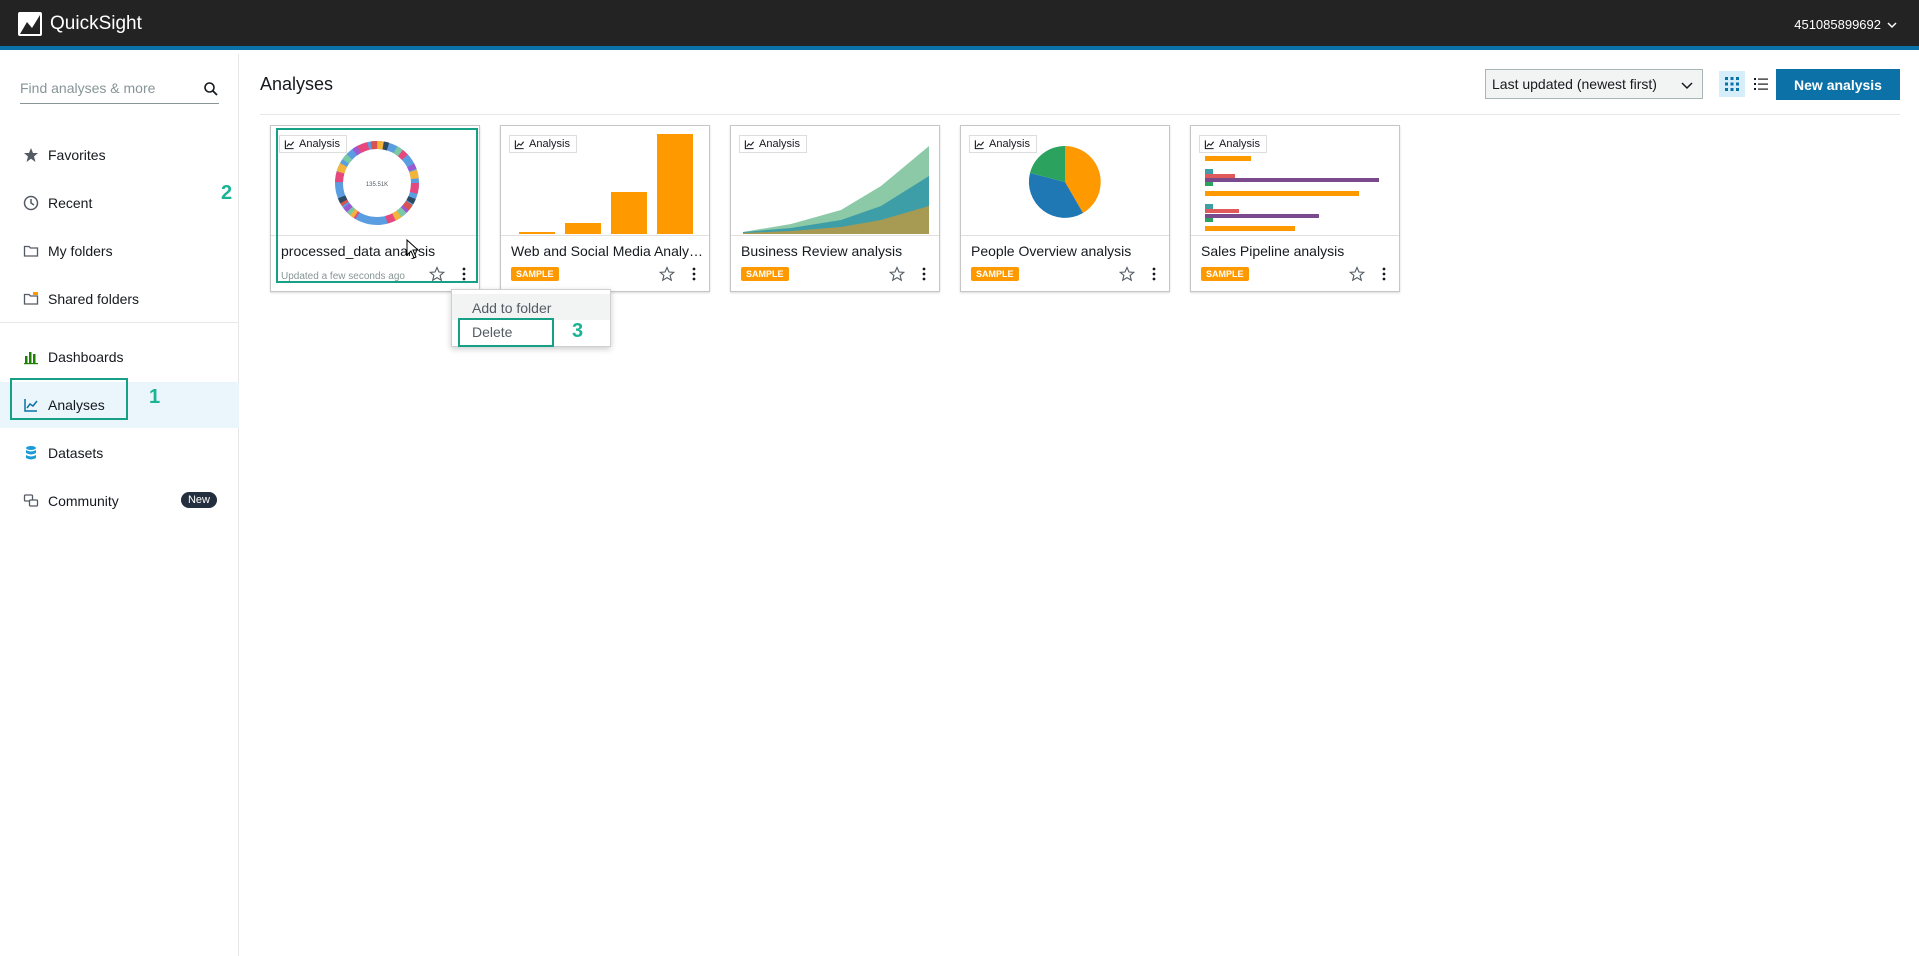 The image size is (1919, 956). What do you see at coordinates (211, 89) in the screenshot?
I see `search-icon` at bounding box center [211, 89].